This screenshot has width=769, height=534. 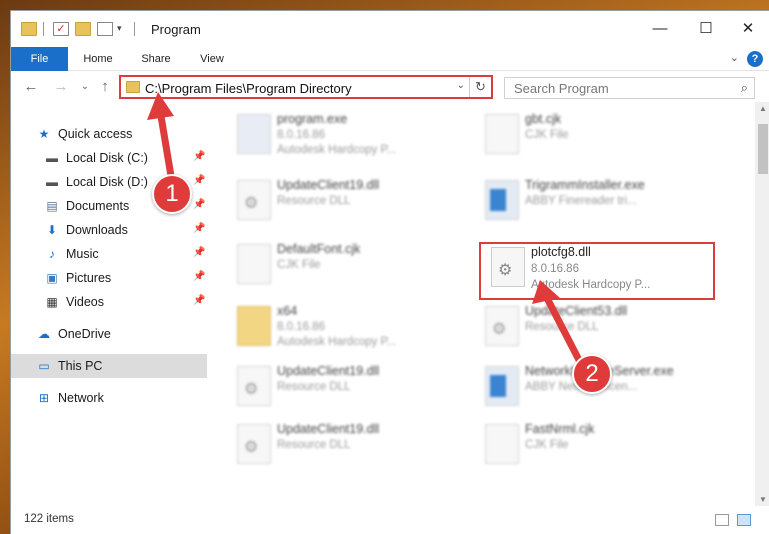 What do you see at coordinates (762, 304) in the screenshot?
I see `vertical-scrollbar: ▲ ▼` at bounding box center [762, 304].